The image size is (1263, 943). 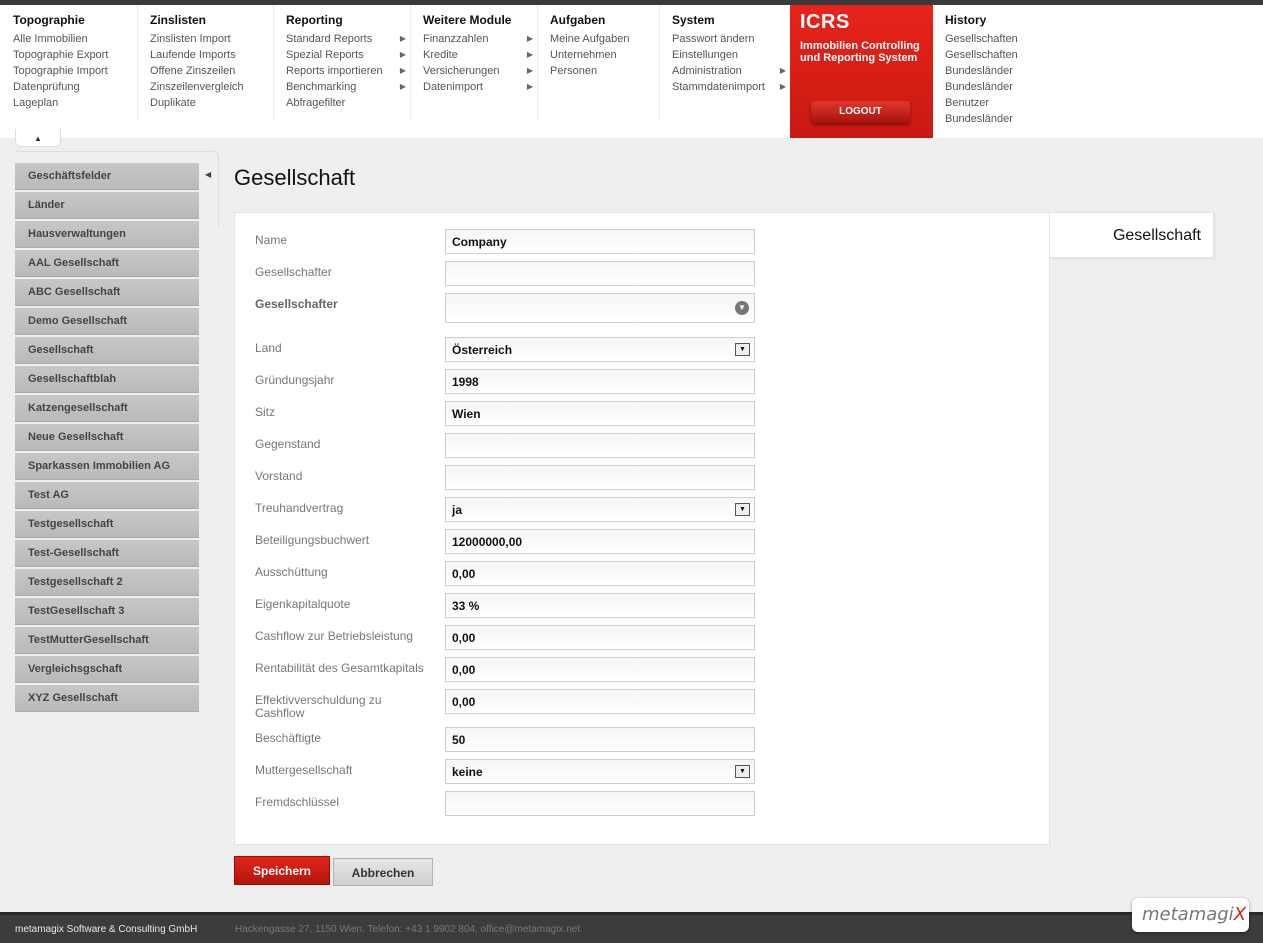 What do you see at coordinates (107, 582) in the screenshot?
I see `sidebar-item: Testgesellschaft 2` at bounding box center [107, 582].